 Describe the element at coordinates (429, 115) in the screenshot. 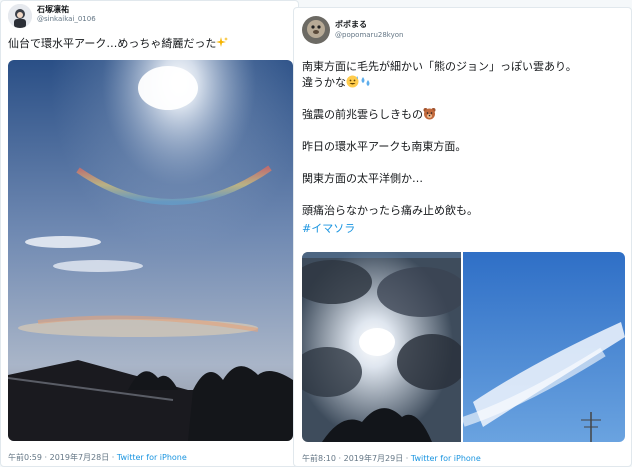

I see `bear-face-icon` at that location.